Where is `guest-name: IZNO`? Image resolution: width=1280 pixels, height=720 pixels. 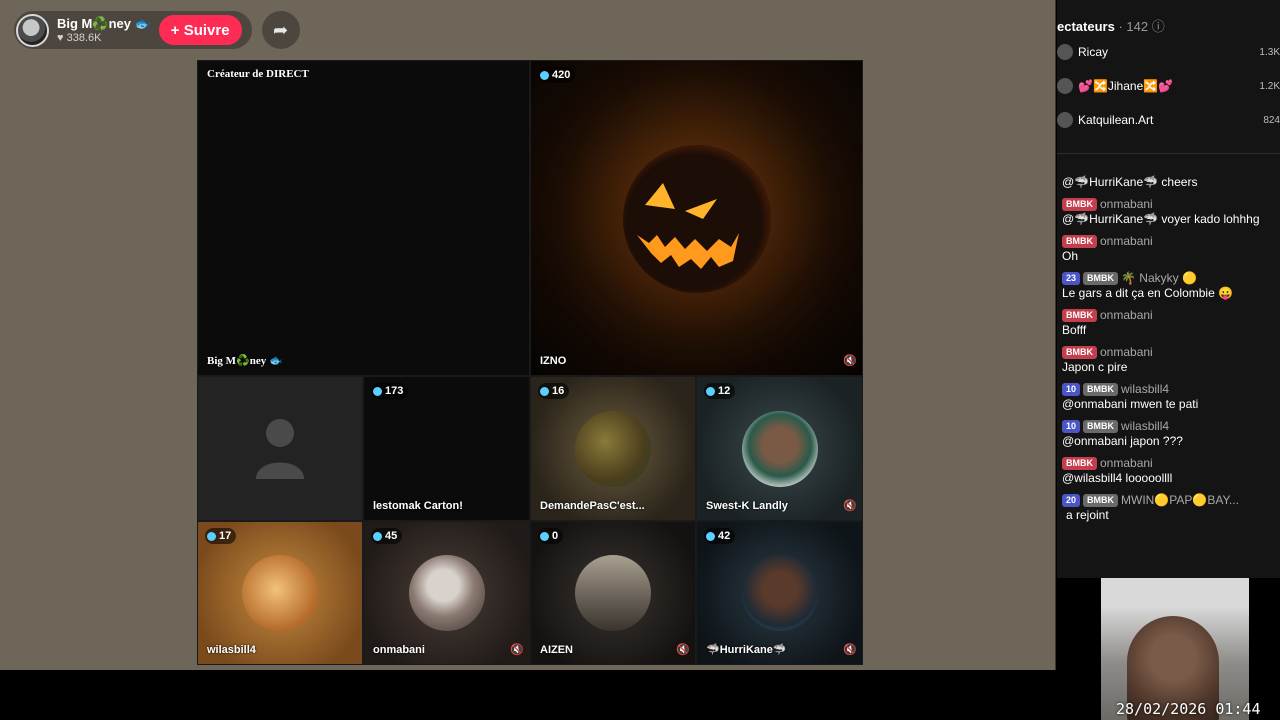
guest-name: IZNO is located at coordinates (553, 361).